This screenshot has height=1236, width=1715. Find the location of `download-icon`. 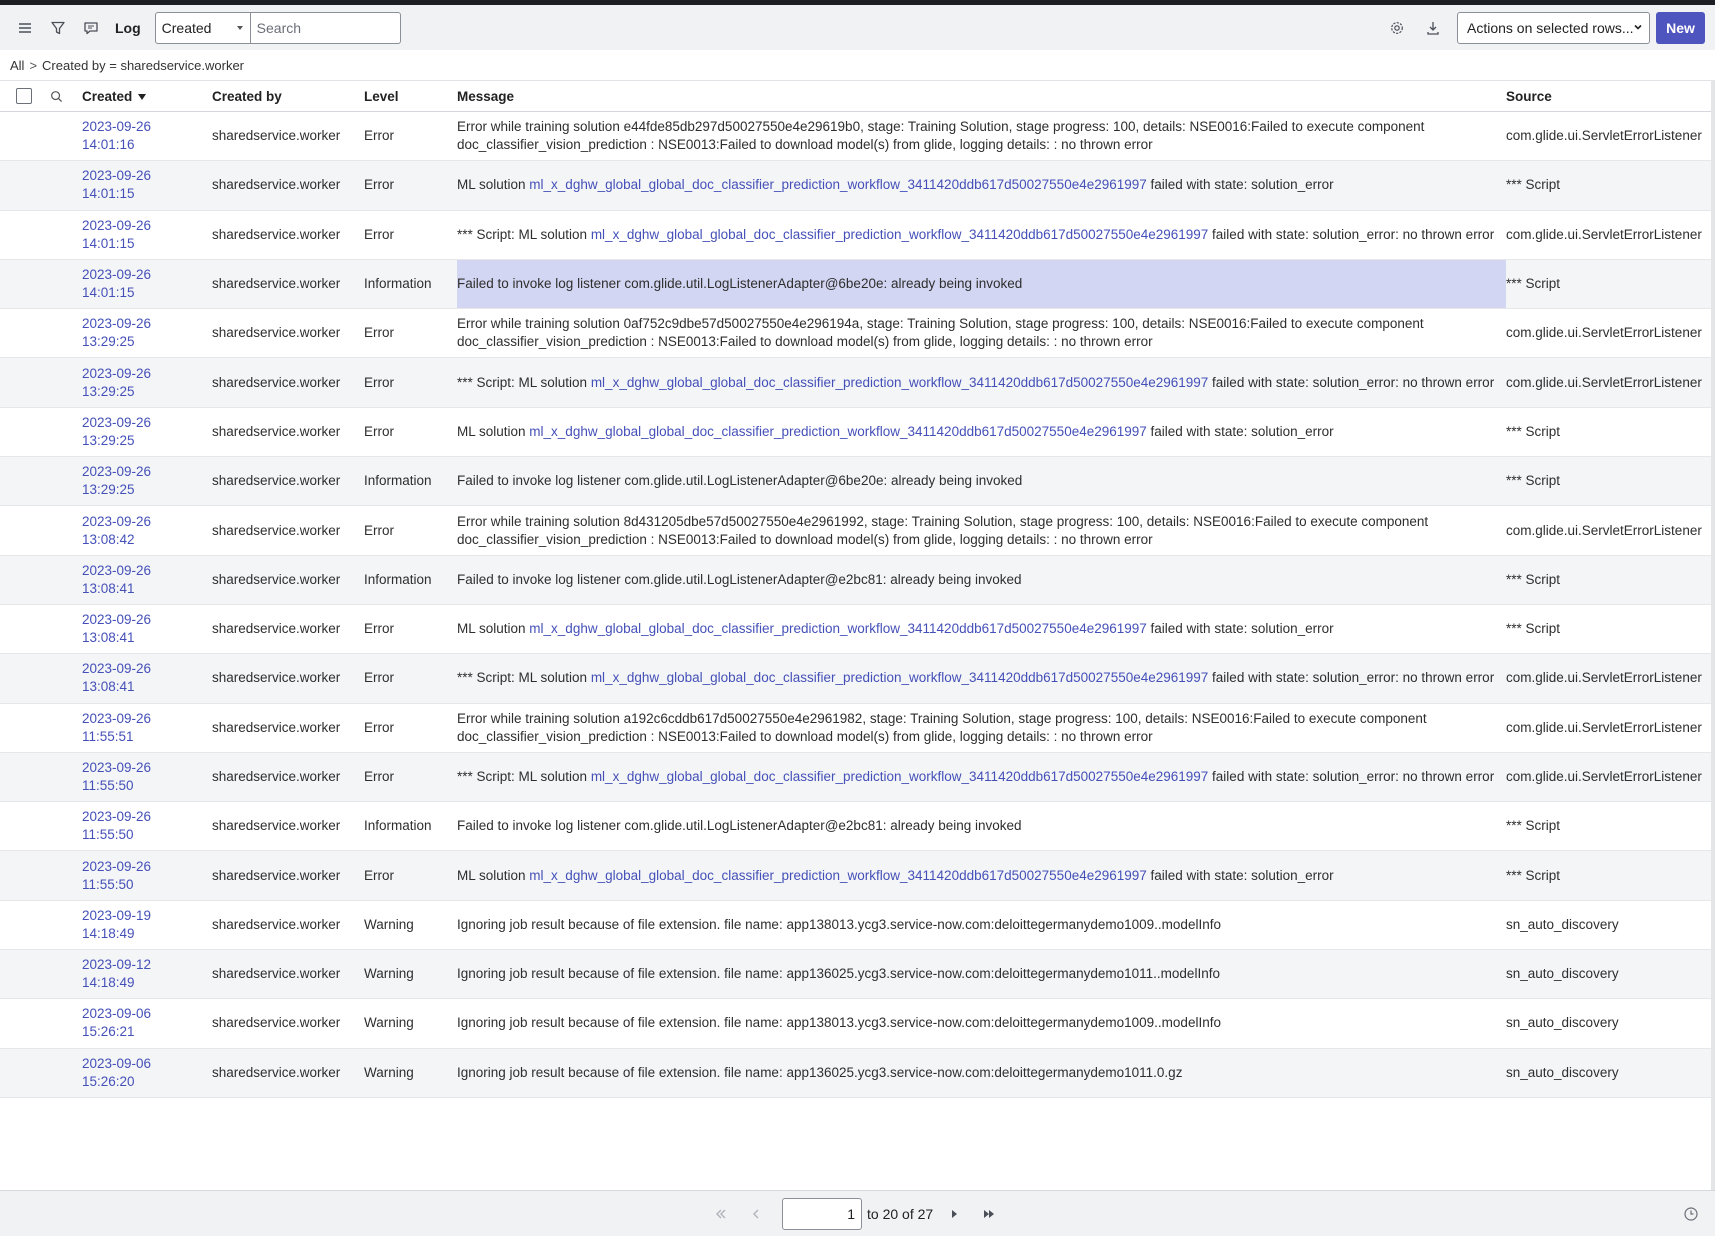

download-icon is located at coordinates (1433, 28).